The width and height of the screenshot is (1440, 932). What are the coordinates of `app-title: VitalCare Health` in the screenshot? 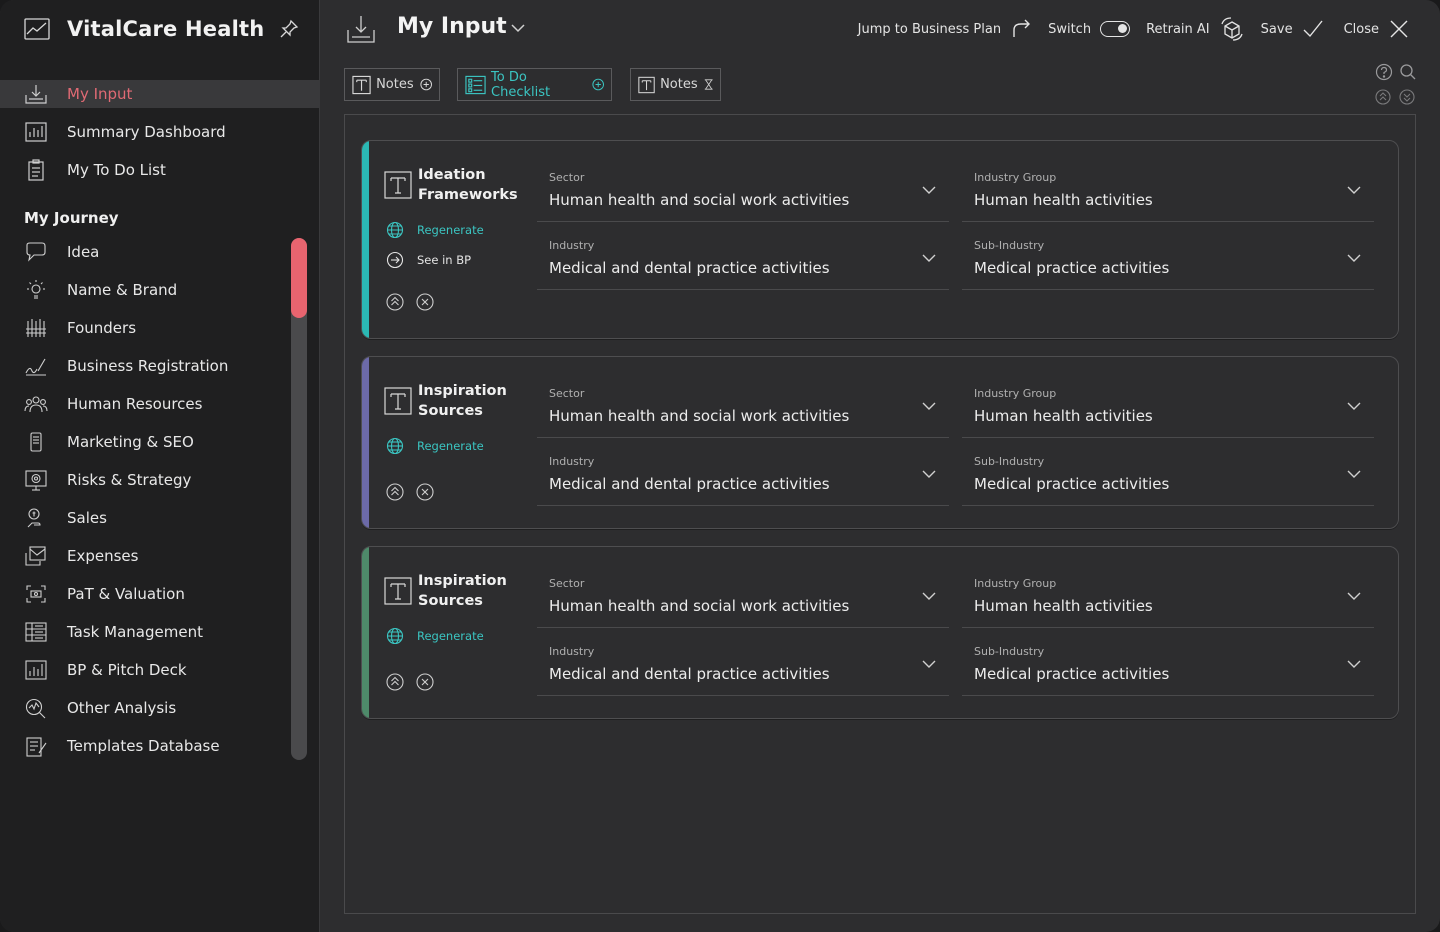 It's located at (166, 29).